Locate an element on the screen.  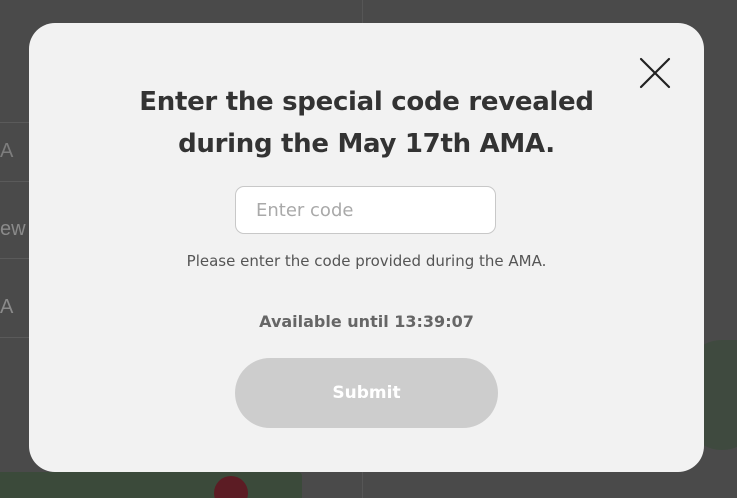
code-input is located at coordinates (365, 210).